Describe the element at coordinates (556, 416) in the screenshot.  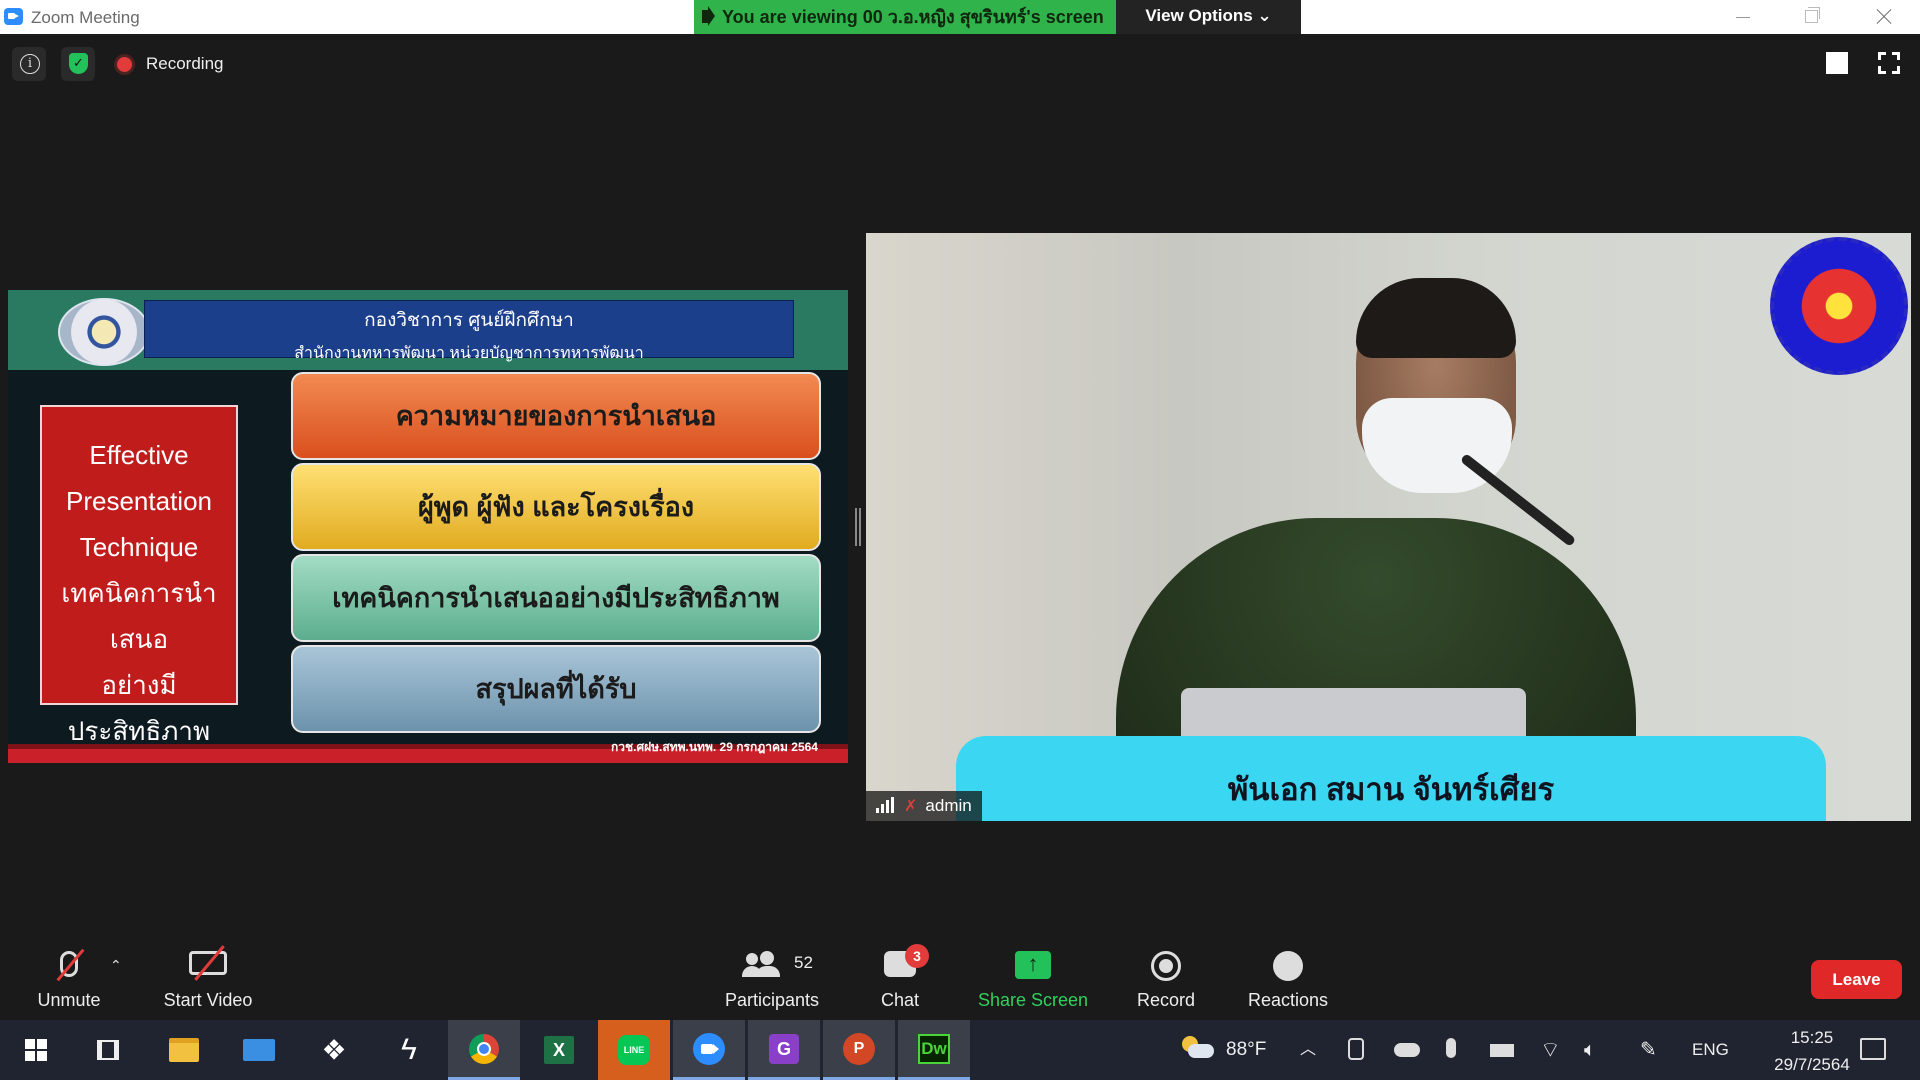
I see `slide-menu-item: ความหมายของการนำเสนอ` at that location.